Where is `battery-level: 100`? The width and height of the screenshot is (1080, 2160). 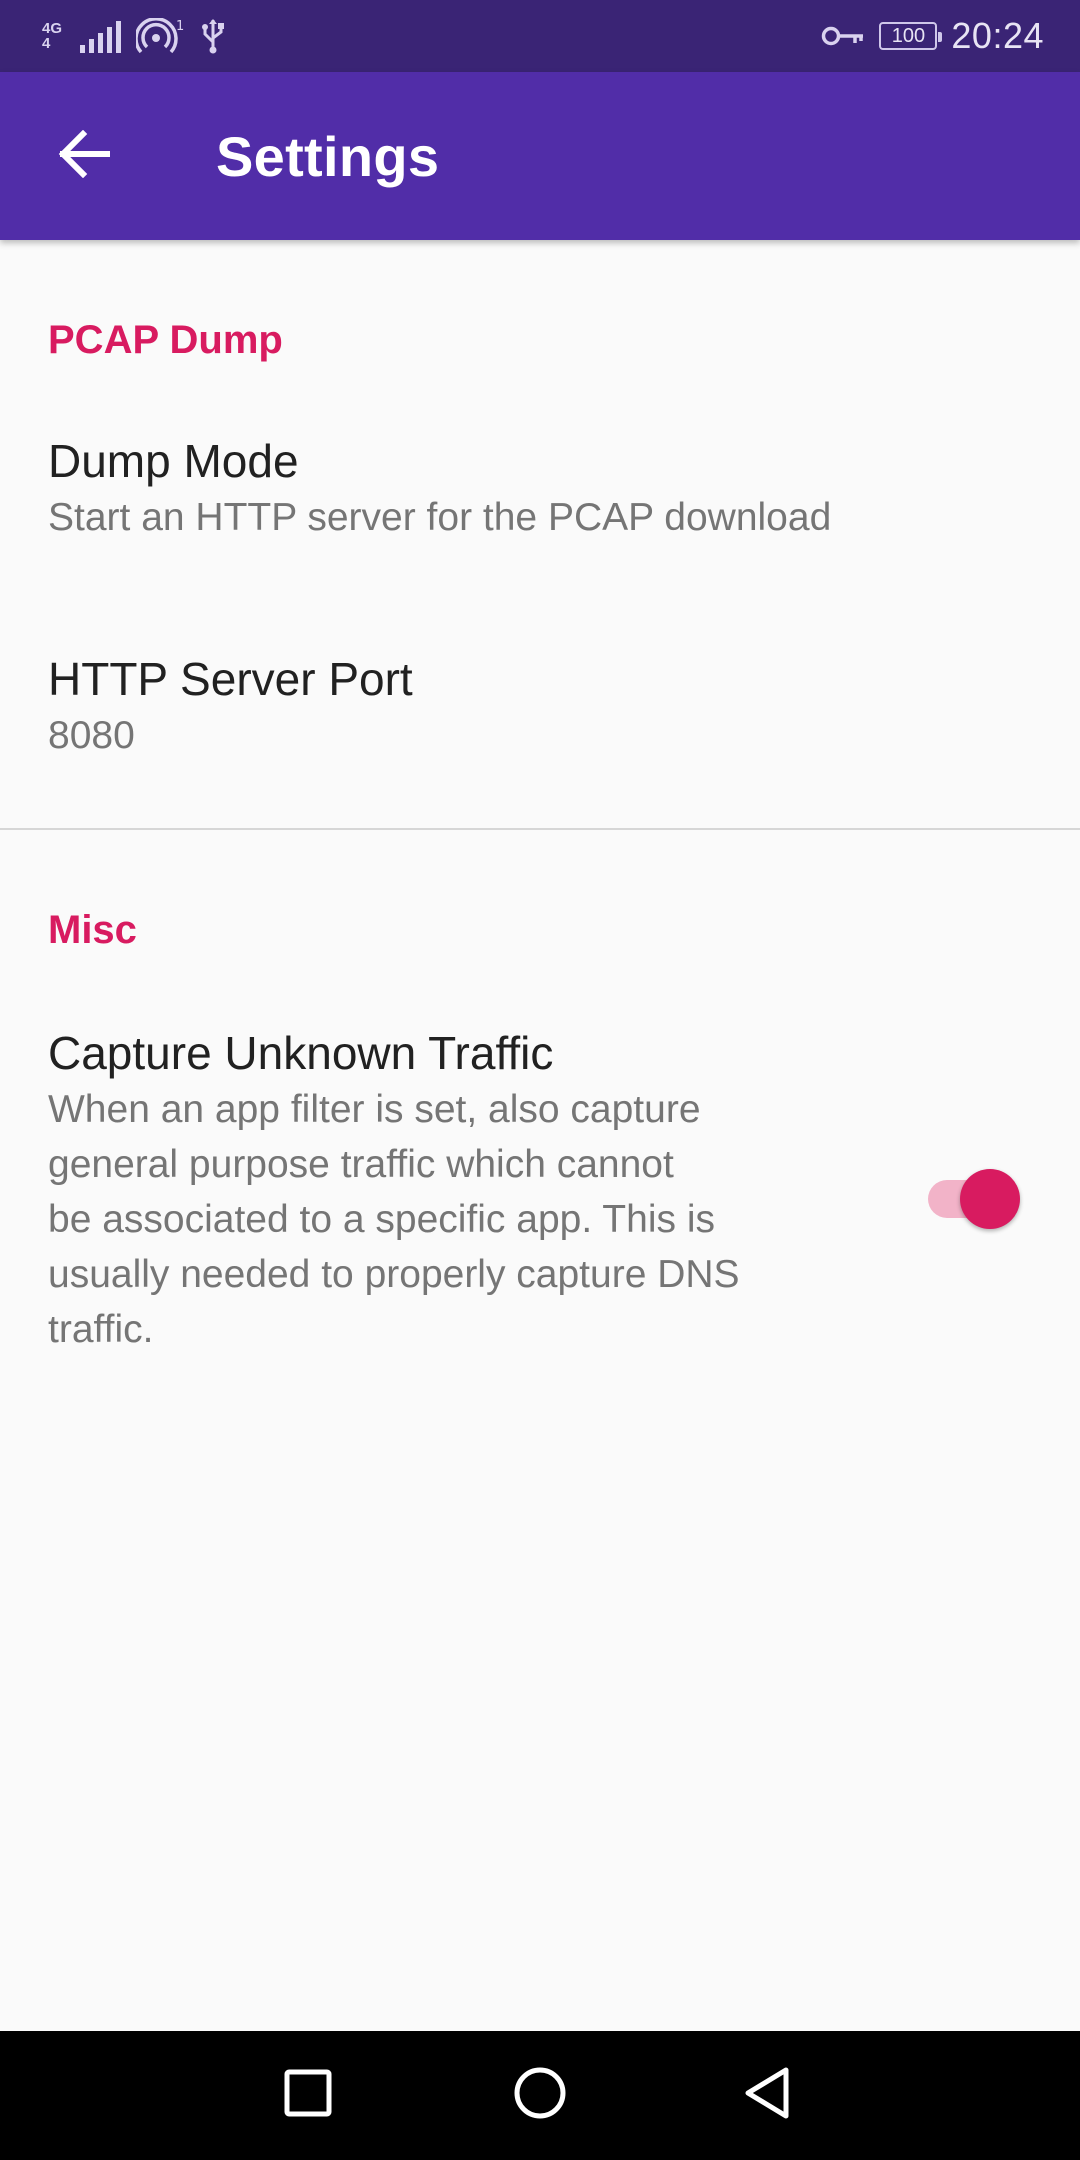
battery-level: 100 is located at coordinates (908, 35).